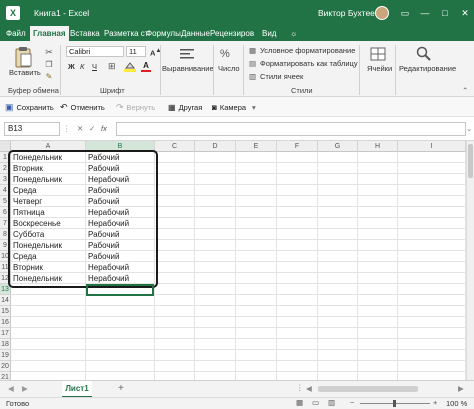 The height and width of the screenshot is (409, 474). I want to click on name-box: B13, so click(32, 129).